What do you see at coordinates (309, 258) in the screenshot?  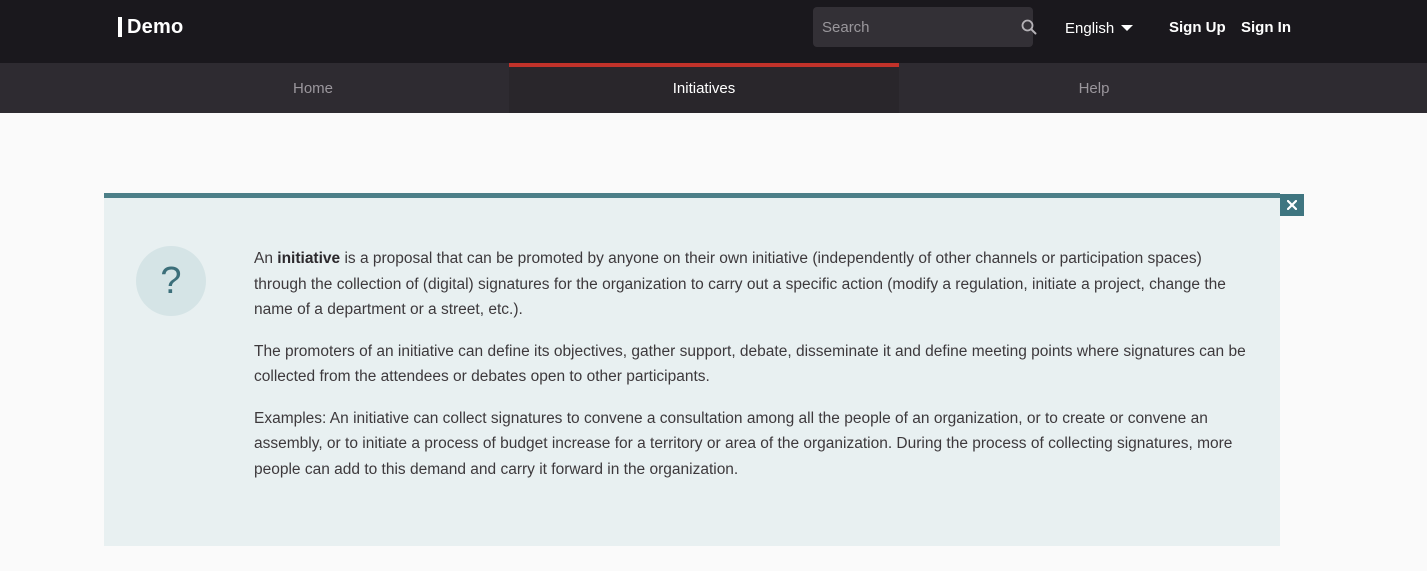 I see `initiative-term: initiative` at bounding box center [309, 258].